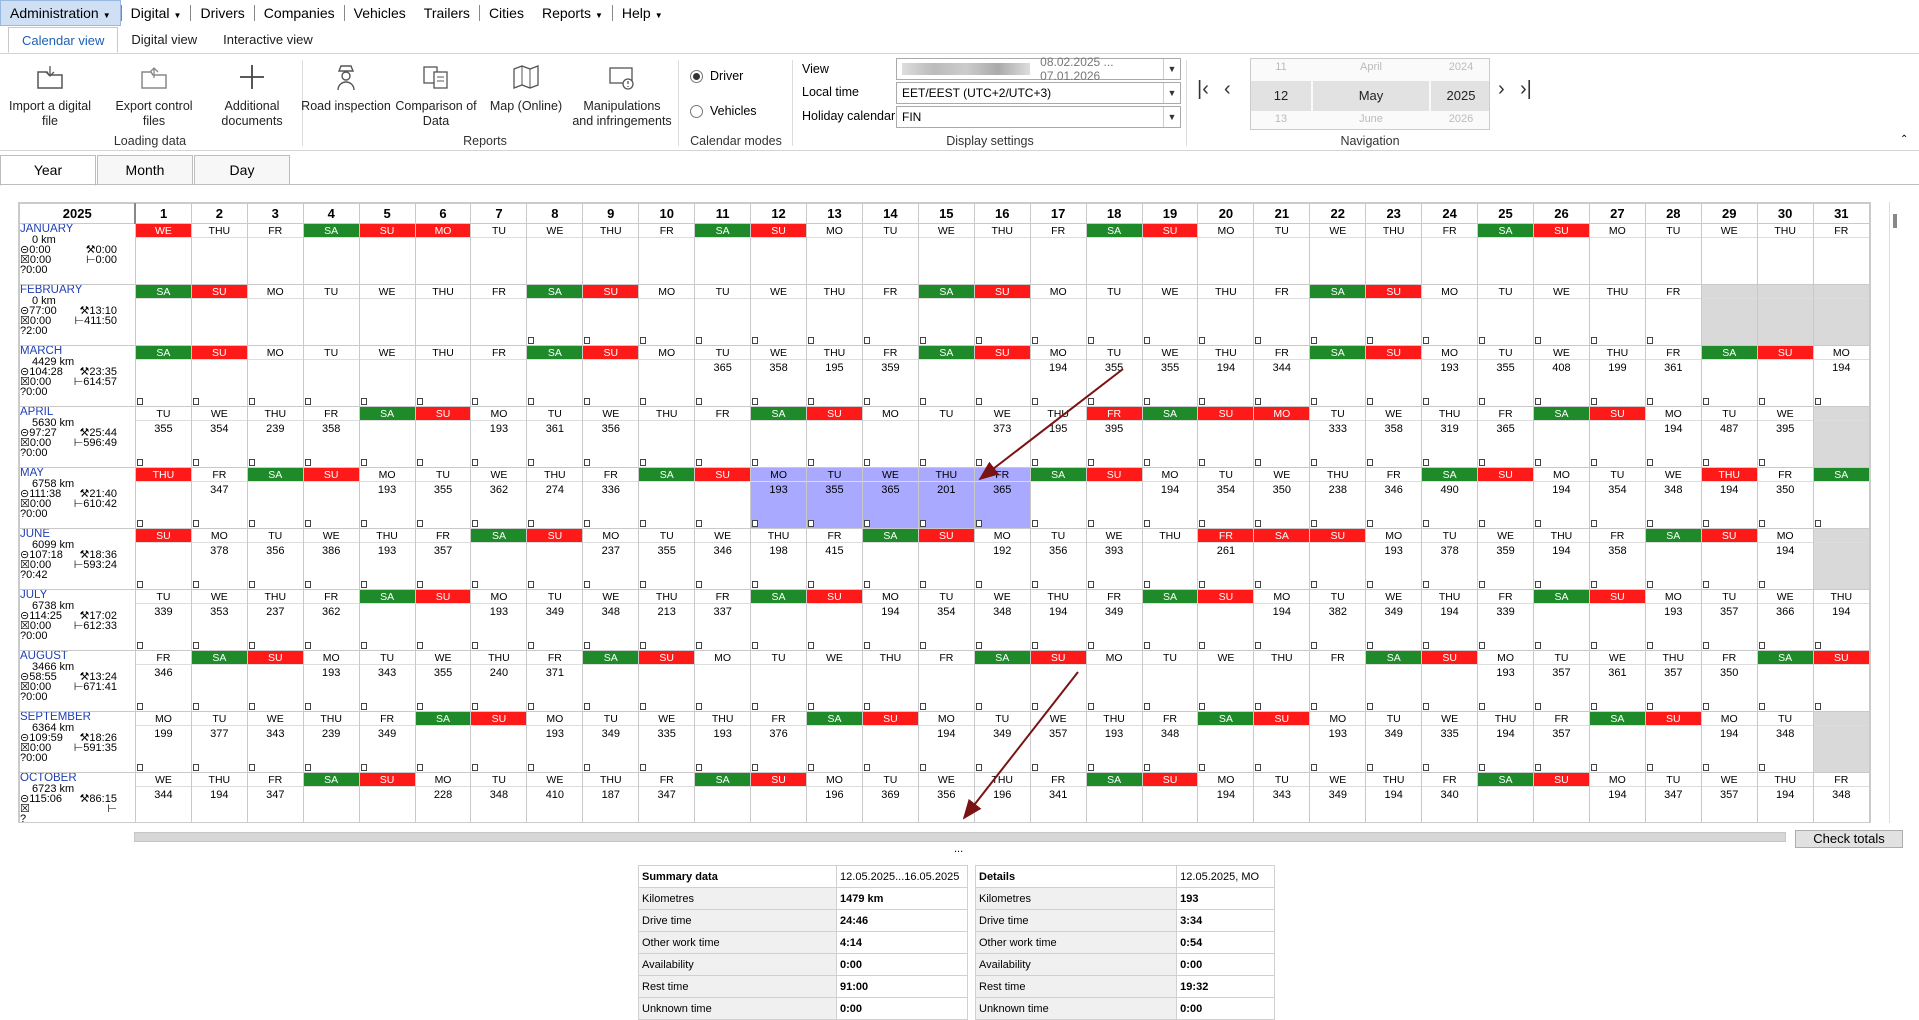  I want to click on manipulations-infringements-button: Manipulations and infringements, so click(622, 94).